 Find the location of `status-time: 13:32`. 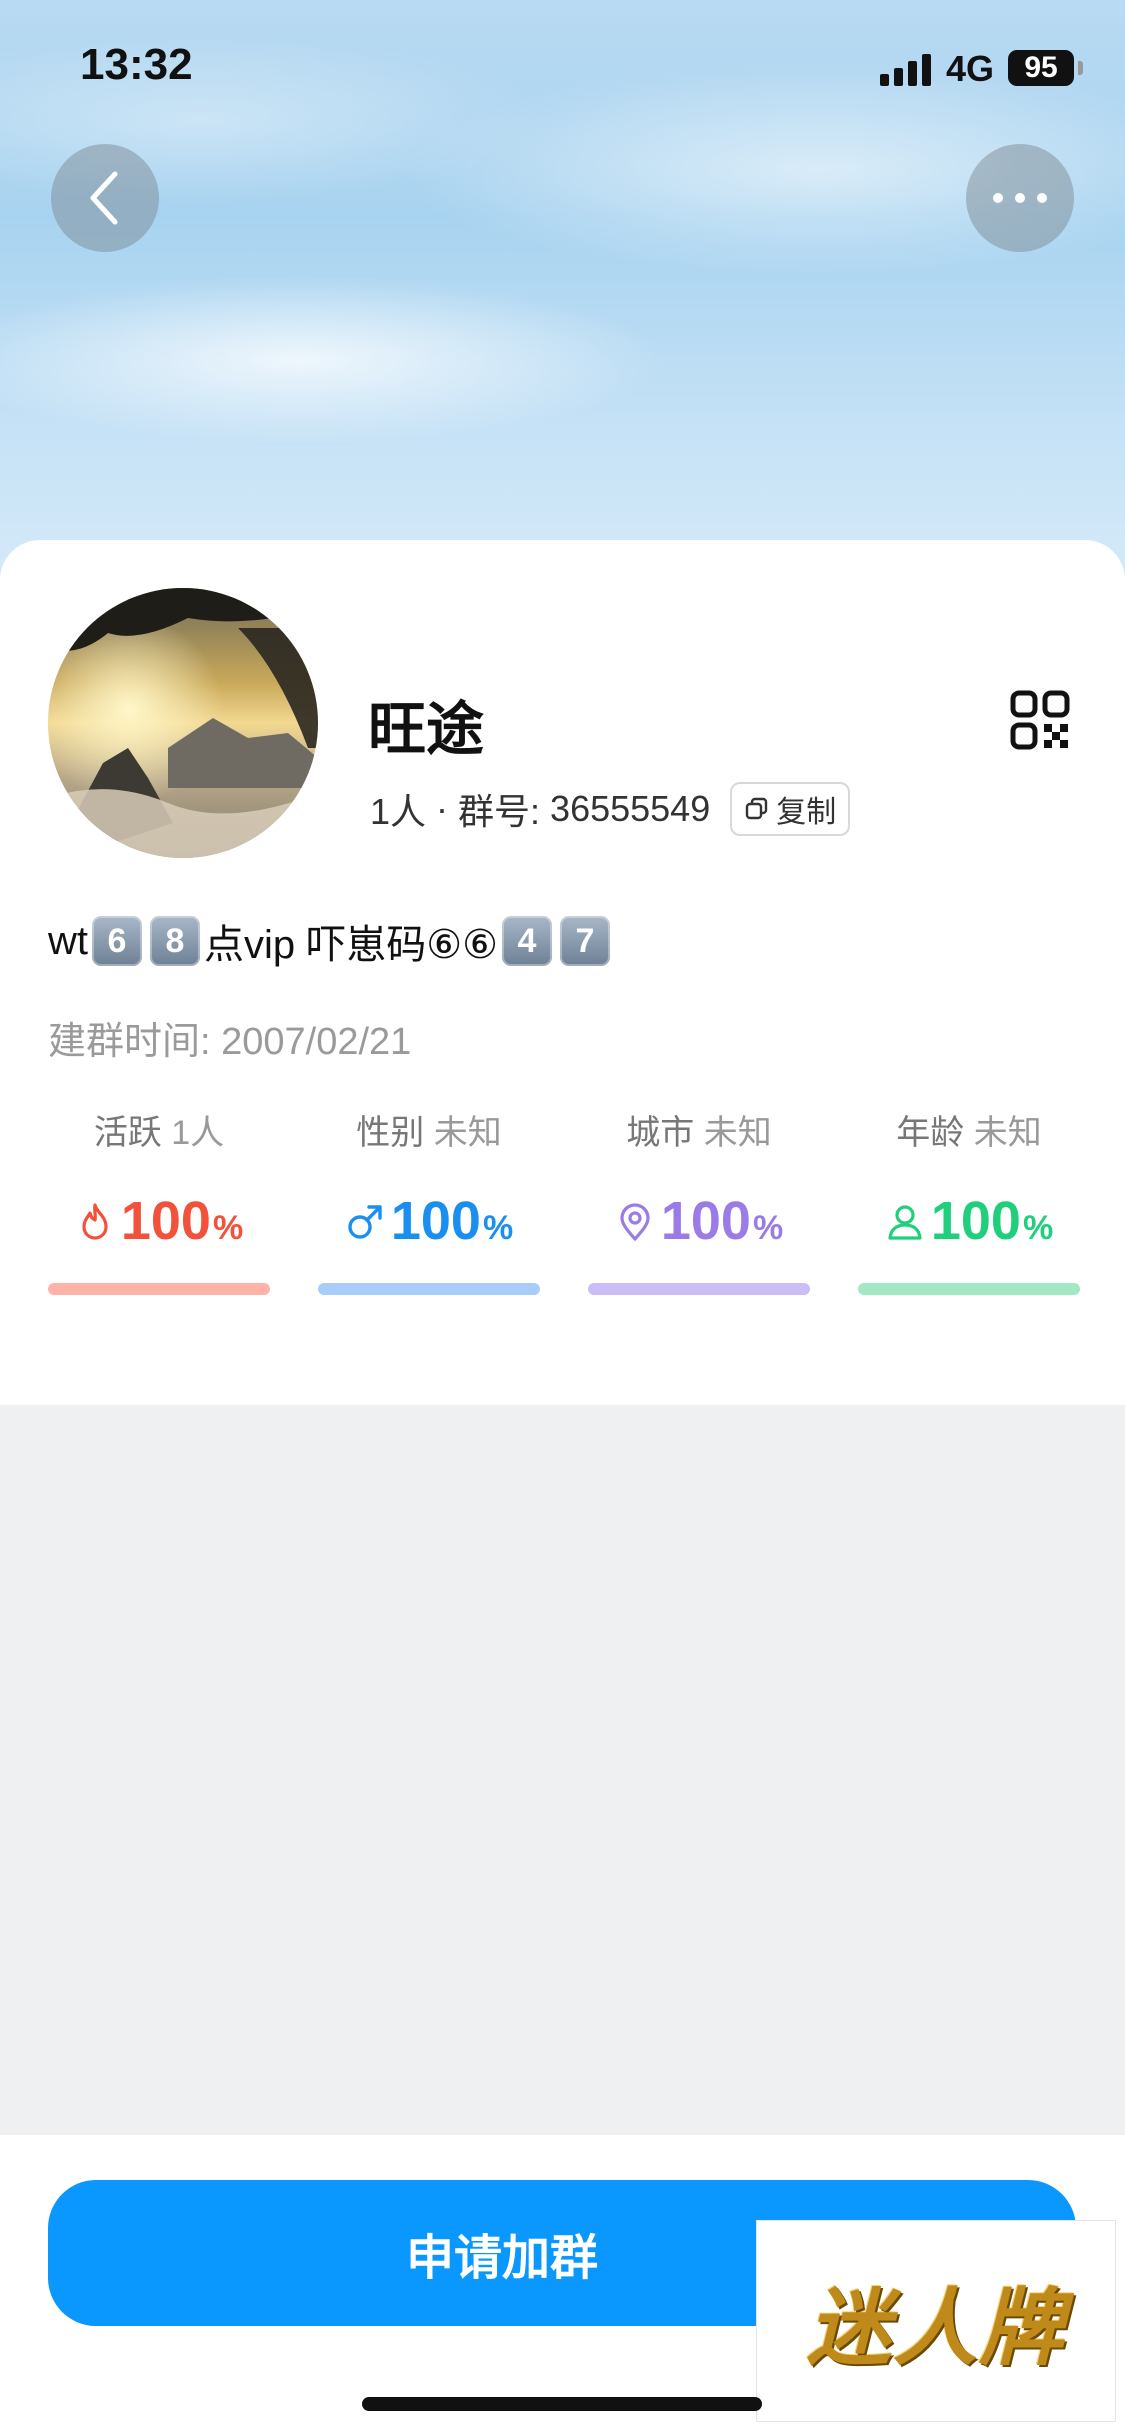

status-time: 13:32 is located at coordinates (136, 64).